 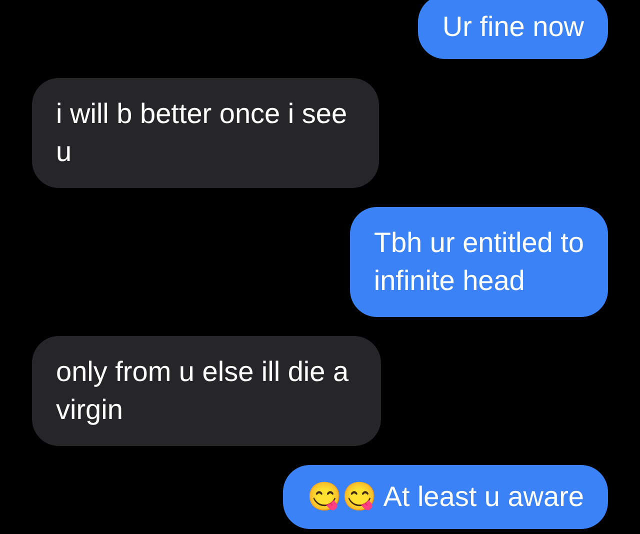 I want to click on sent-message-bubble: Tbh ur entitled to infinite head, so click(x=479, y=262).